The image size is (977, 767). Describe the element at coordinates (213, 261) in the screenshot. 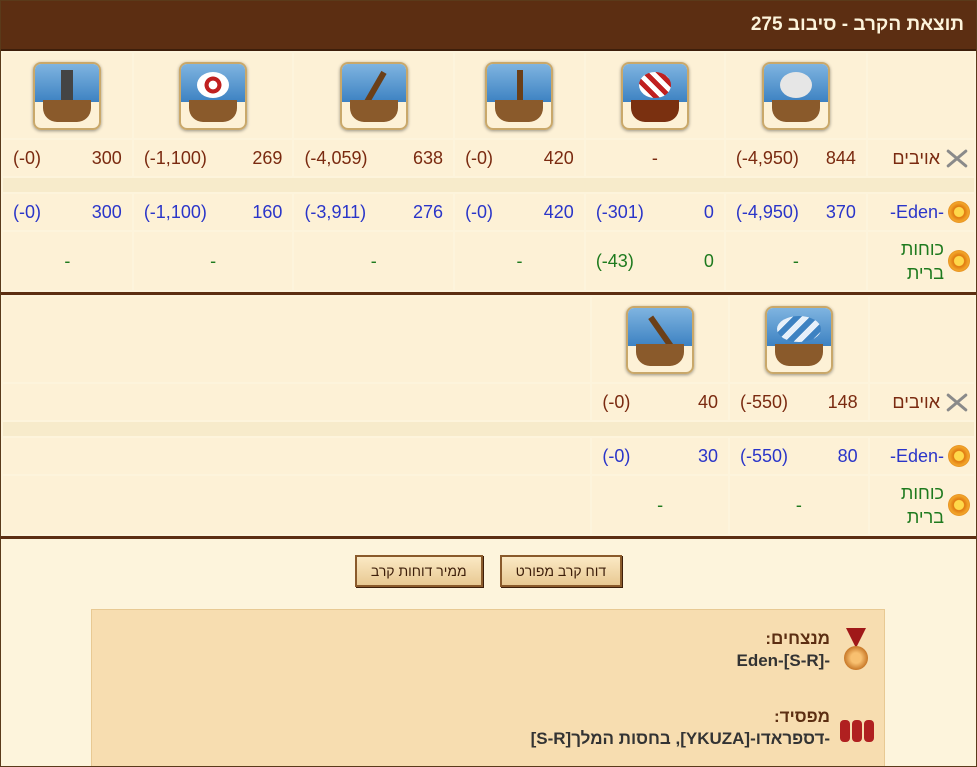

I see `ally-ballista-cell: -` at that location.